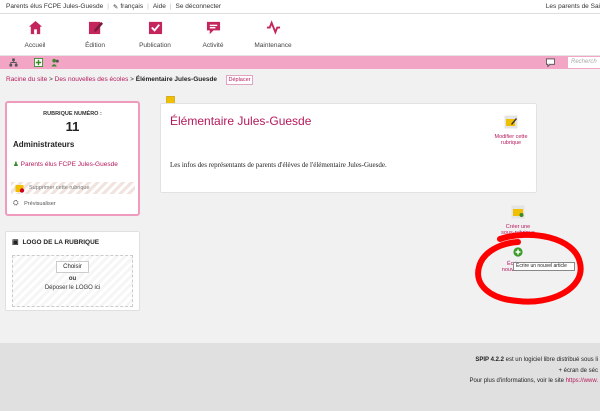 The width and height of the screenshot is (600, 411). What do you see at coordinates (72, 267) in the screenshot?
I see `choose-file-button: Choisir` at bounding box center [72, 267].